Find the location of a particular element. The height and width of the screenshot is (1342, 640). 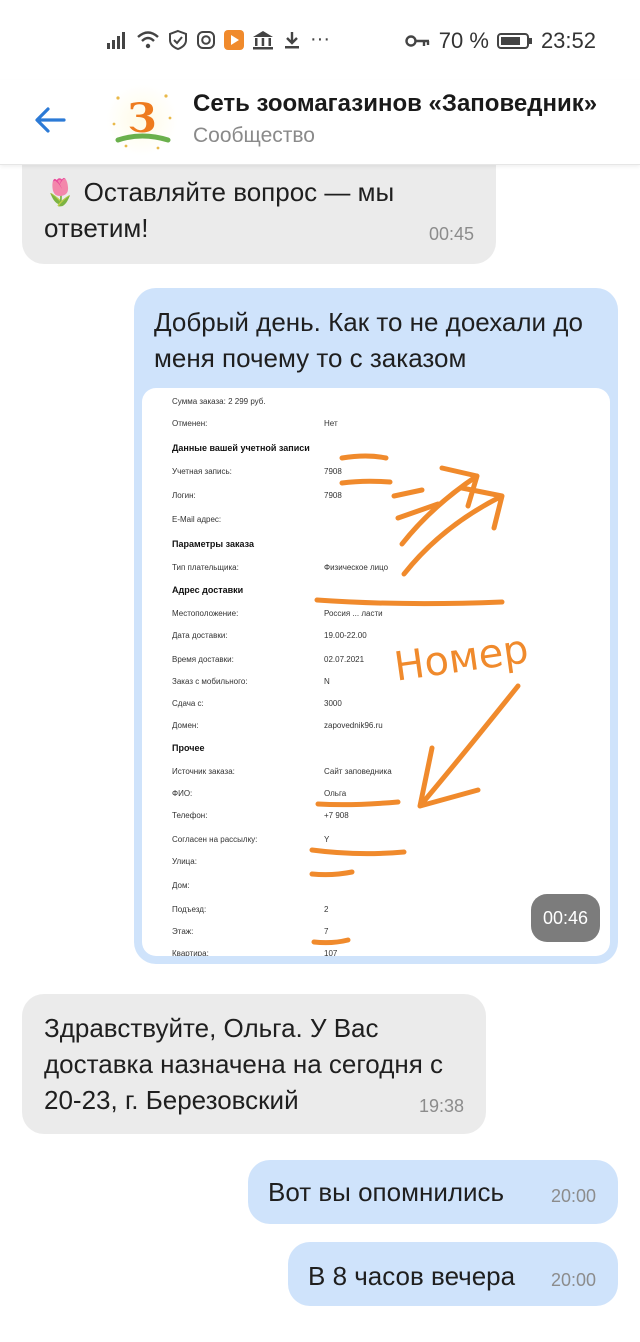

message-outgoing: Вот вы опомнились 20:00 is located at coordinates (433, 1192).